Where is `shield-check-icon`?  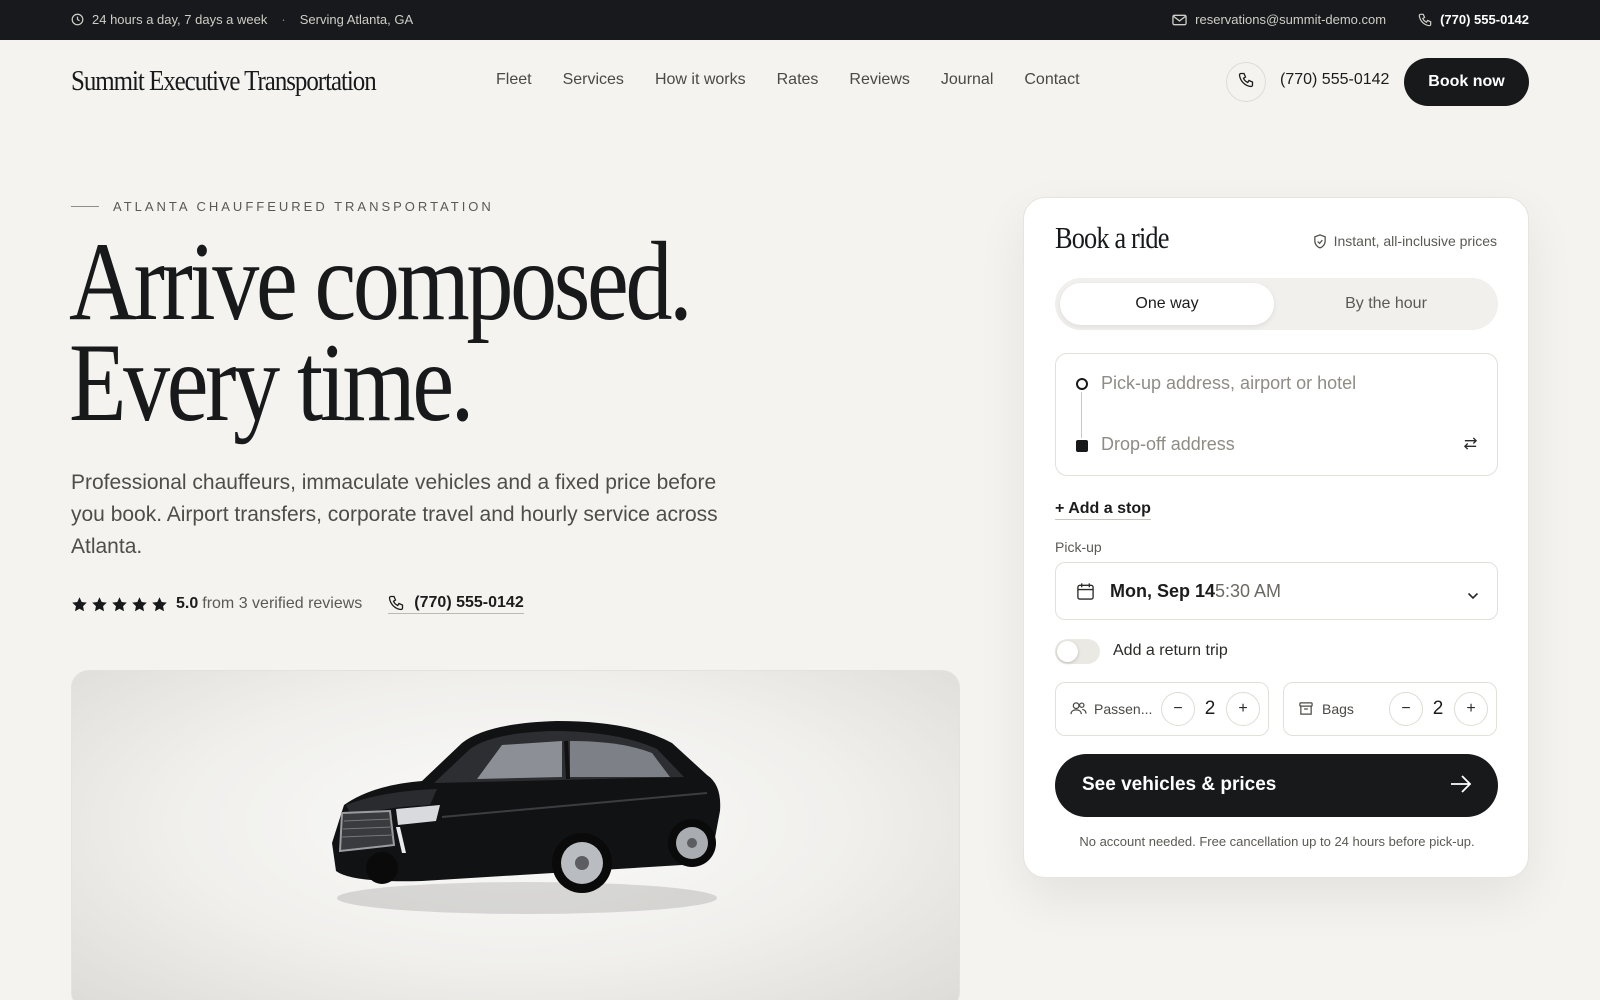 shield-check-icon is located at coordinates (1319, 241).